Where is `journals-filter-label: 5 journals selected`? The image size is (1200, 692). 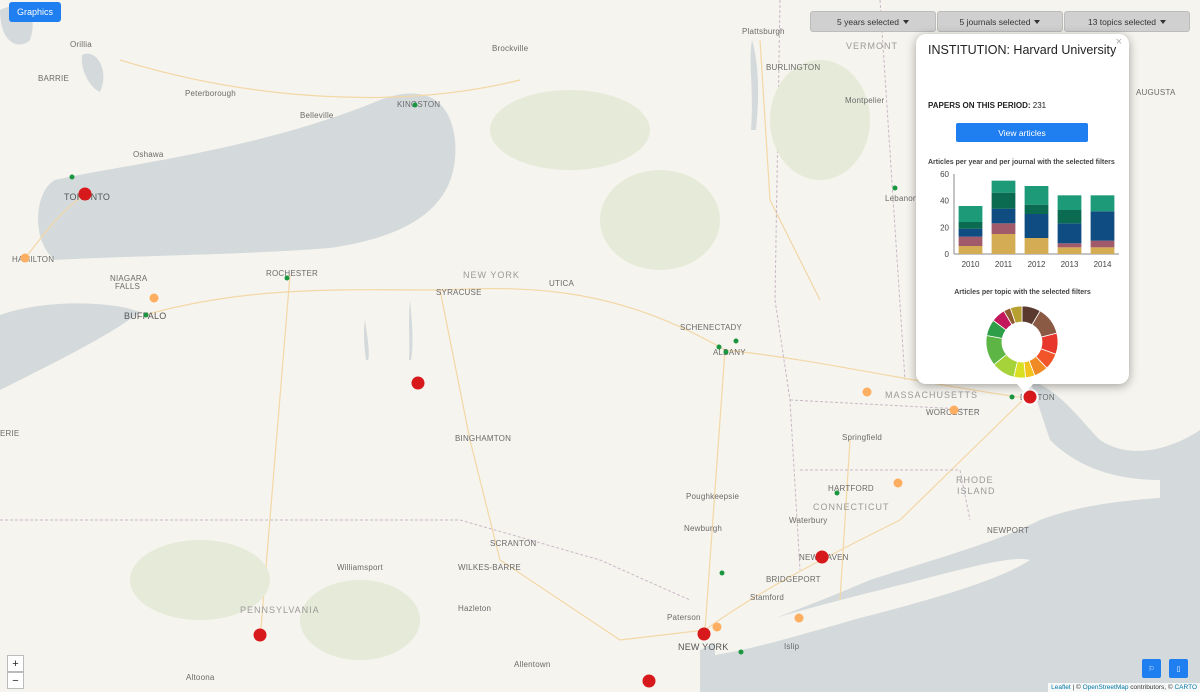 journals-filter-label: 5 journals selected is located at coordinates (995, 21).